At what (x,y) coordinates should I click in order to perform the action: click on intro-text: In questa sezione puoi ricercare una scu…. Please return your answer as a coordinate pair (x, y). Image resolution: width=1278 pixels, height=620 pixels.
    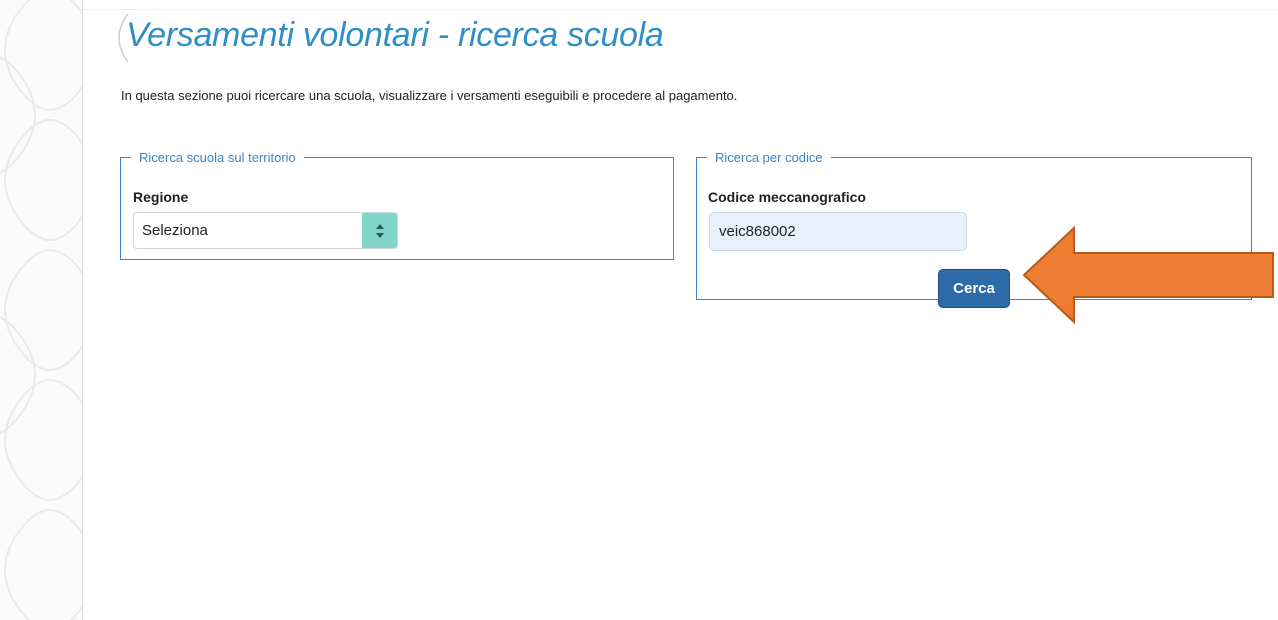
    Looking at the image, I should click on (429, 95).